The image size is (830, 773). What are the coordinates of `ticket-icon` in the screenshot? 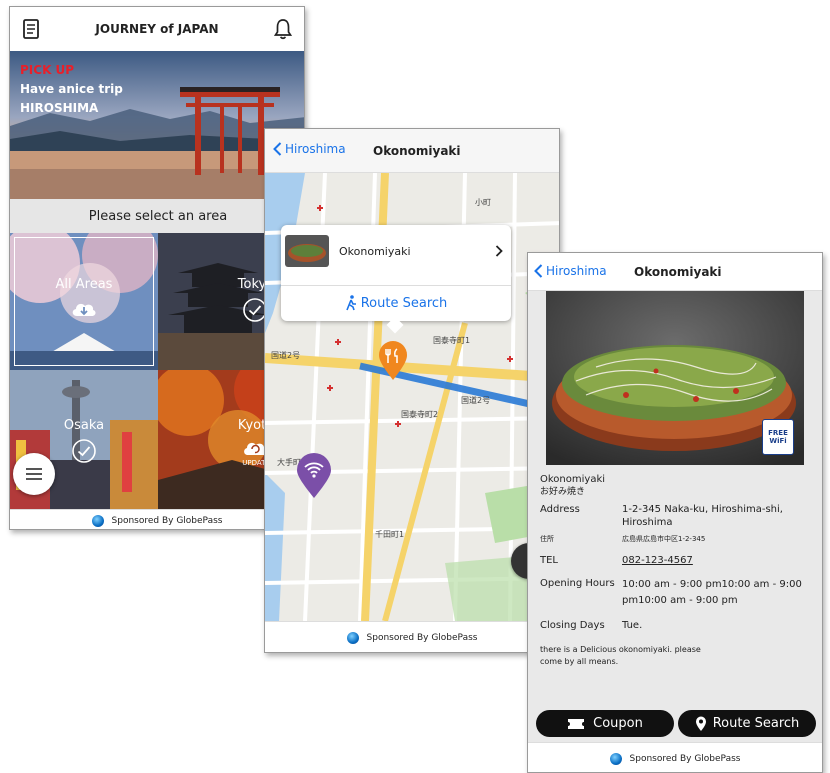 It's located at (576, 723).